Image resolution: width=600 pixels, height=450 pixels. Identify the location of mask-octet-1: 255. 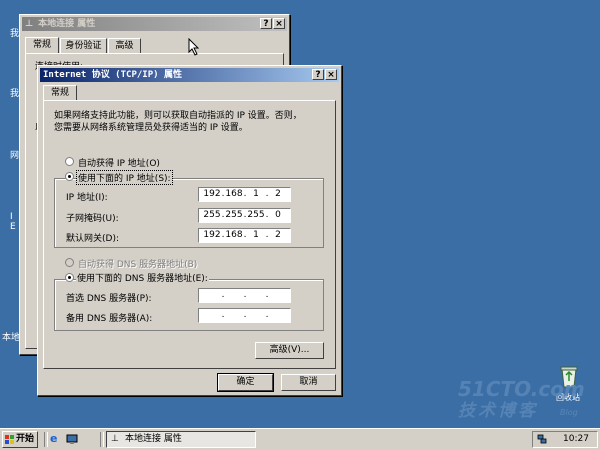
(212, 215).